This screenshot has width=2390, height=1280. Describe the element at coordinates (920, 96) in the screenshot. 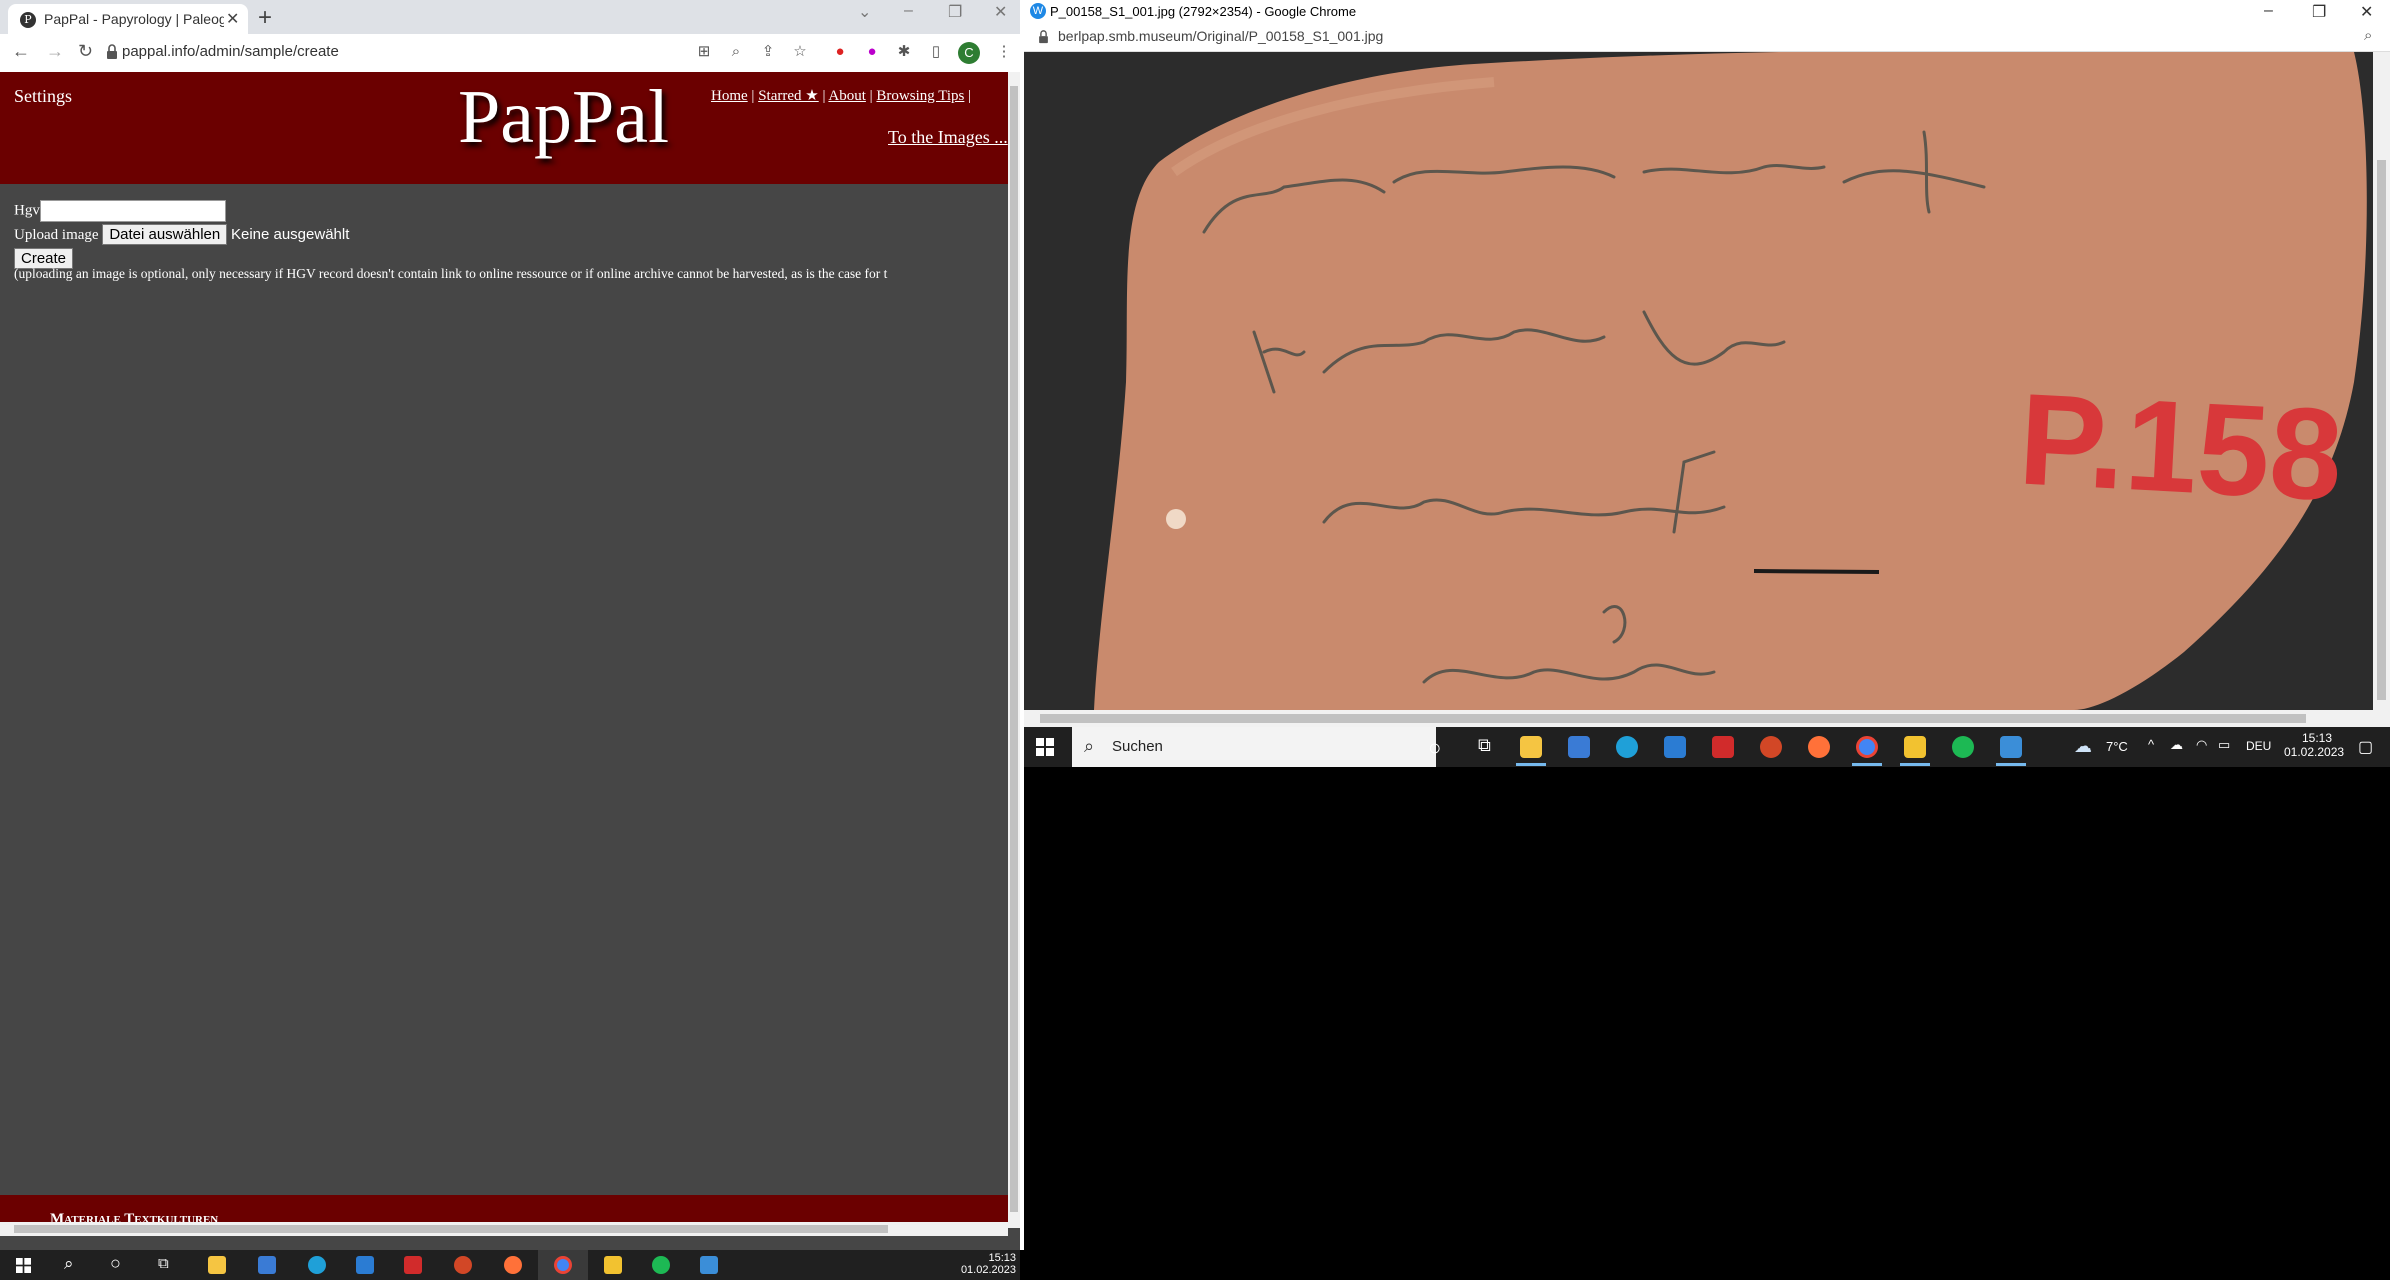

I see `nav-browsing-tips: Browsing Tips` at that location.